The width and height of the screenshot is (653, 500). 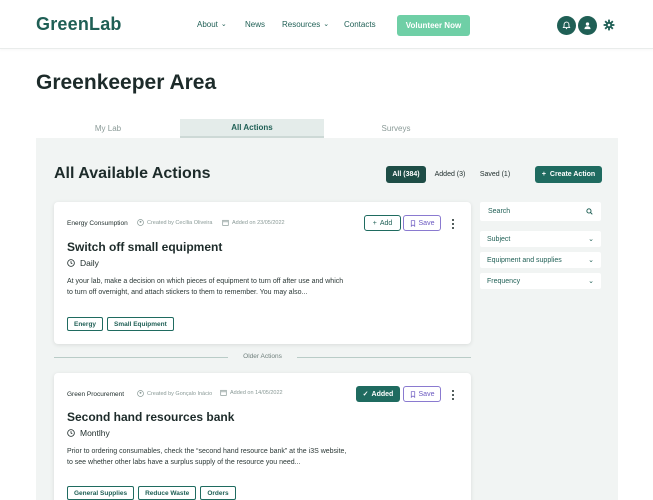 I want to click on filter-all: All (384), so click(x=406, y=174).